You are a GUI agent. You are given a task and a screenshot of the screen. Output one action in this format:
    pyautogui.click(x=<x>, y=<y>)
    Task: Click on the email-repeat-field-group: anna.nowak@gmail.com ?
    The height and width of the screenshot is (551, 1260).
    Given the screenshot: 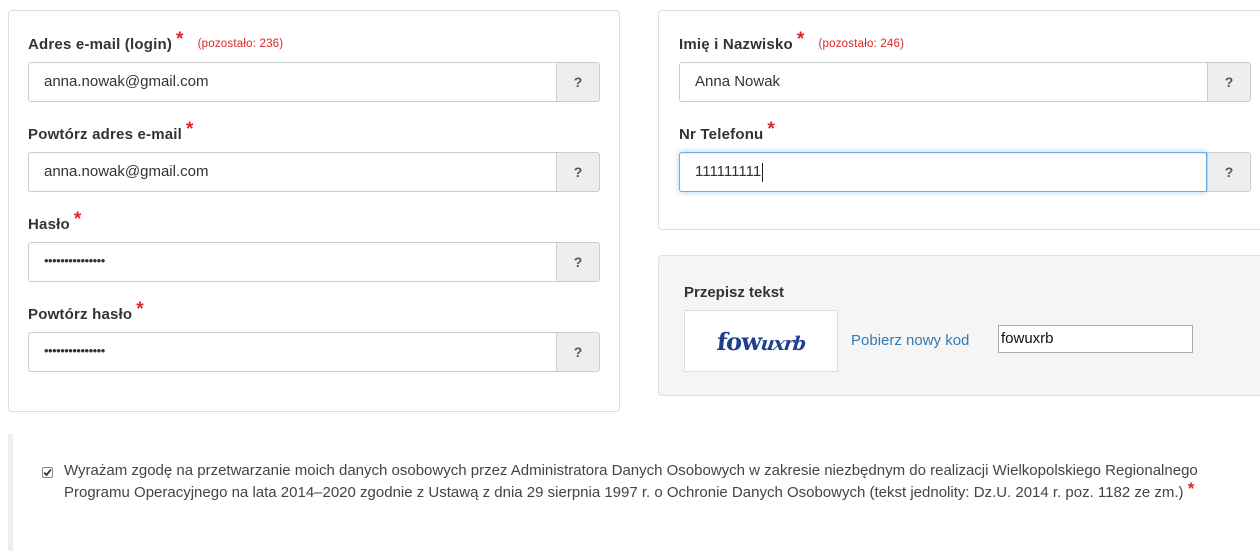 What is the action you would take?
    pyautogui.click(x=314, y=172)
    